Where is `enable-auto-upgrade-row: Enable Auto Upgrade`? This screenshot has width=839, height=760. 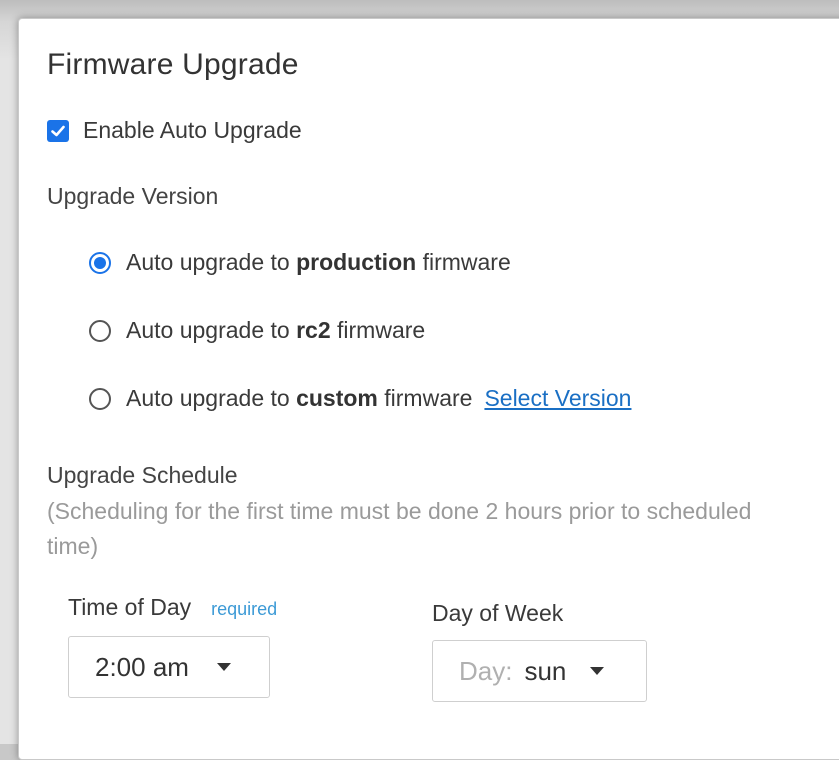 enable-auto-upgrade-row: Enable Auto Upgrade is located at coordinates (174, 130).